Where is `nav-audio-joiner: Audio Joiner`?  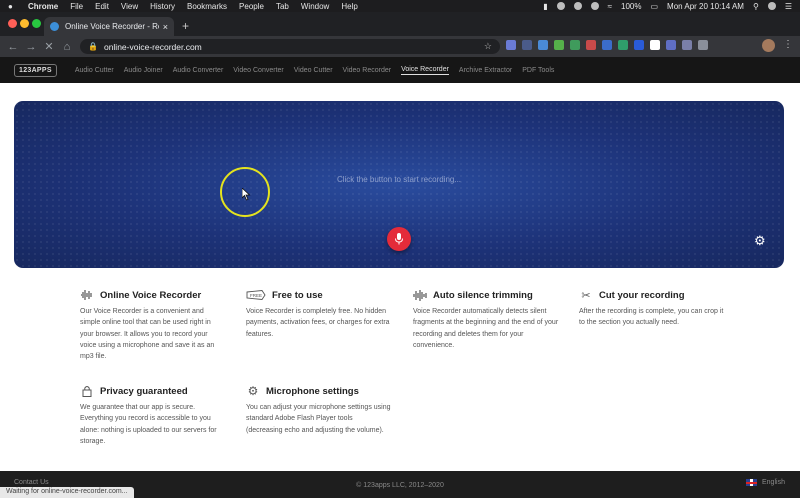
nav-audio-joiner: Audio Joiner is located at coordinates (143, 70).